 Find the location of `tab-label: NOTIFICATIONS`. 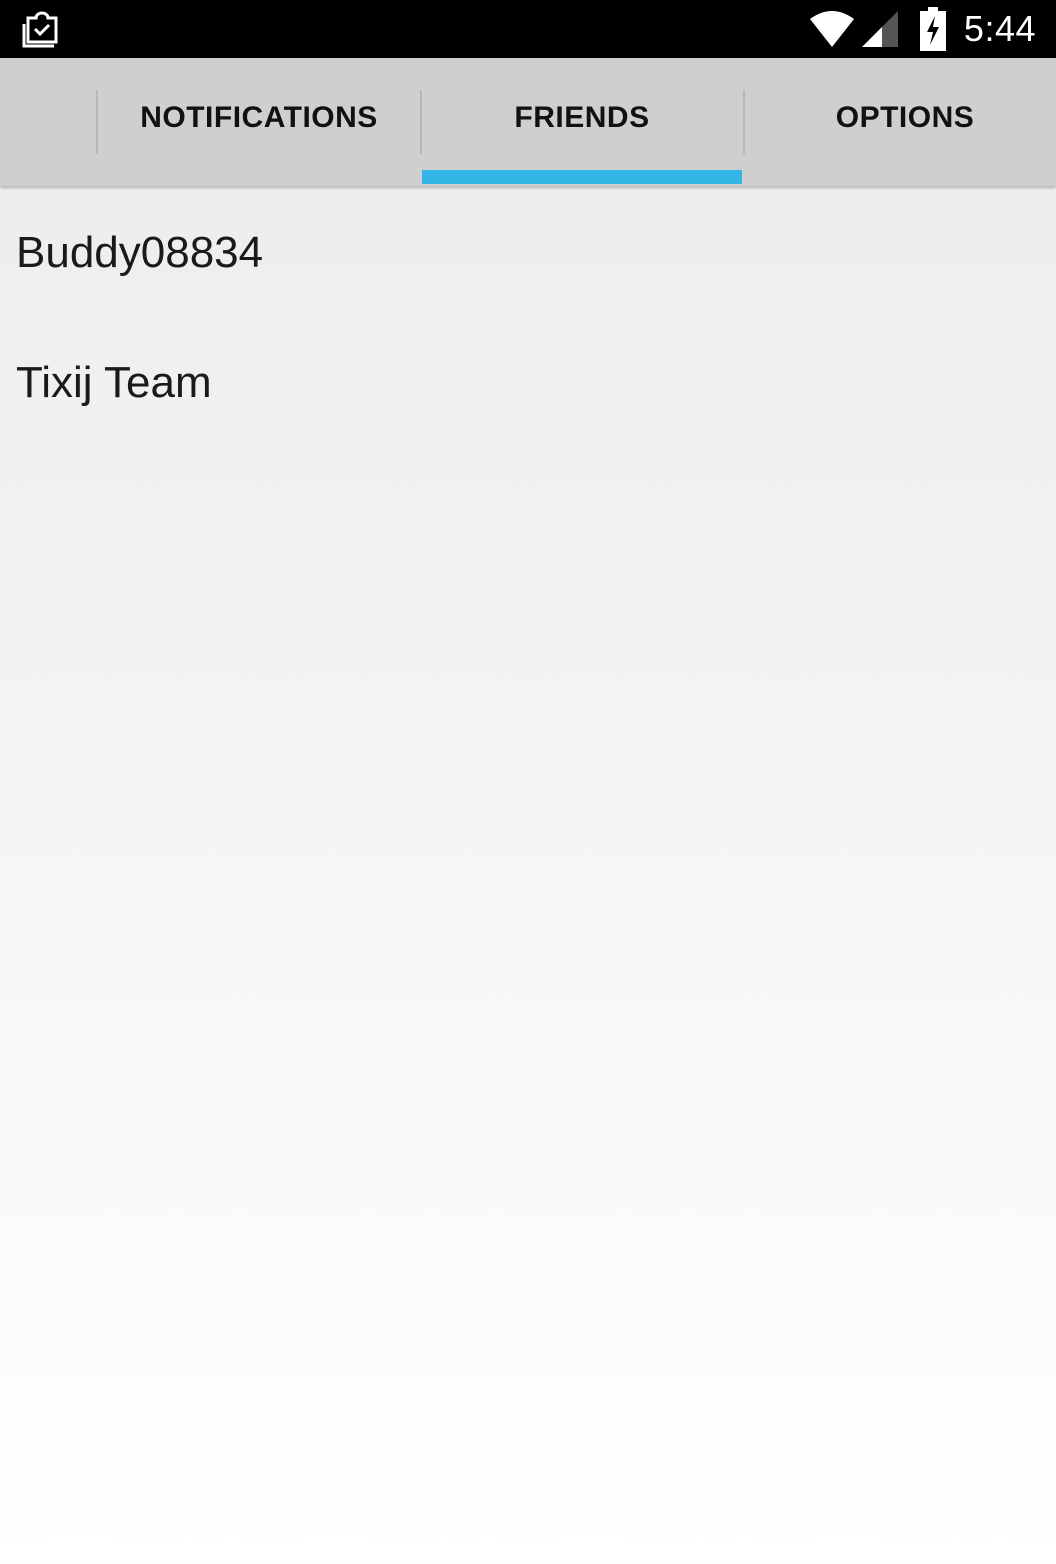

tab-label: NOTIFICATIONS is located at coordinates (259, 117).